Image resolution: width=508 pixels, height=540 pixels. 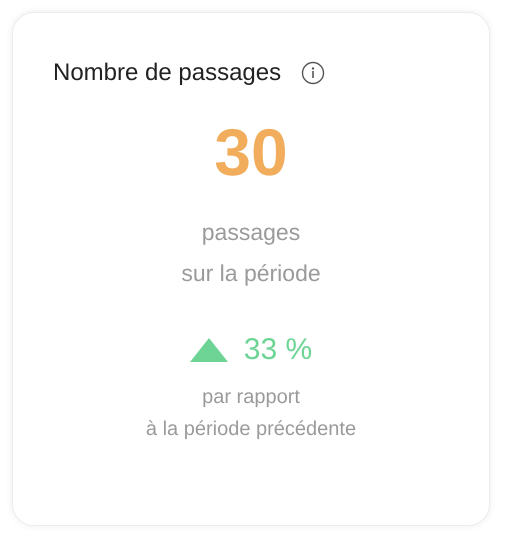 What do you see at coordinates (251, 429) in the screenshot?
I see `comparison-text: à la période précédente` at bounding box center [251, 429].